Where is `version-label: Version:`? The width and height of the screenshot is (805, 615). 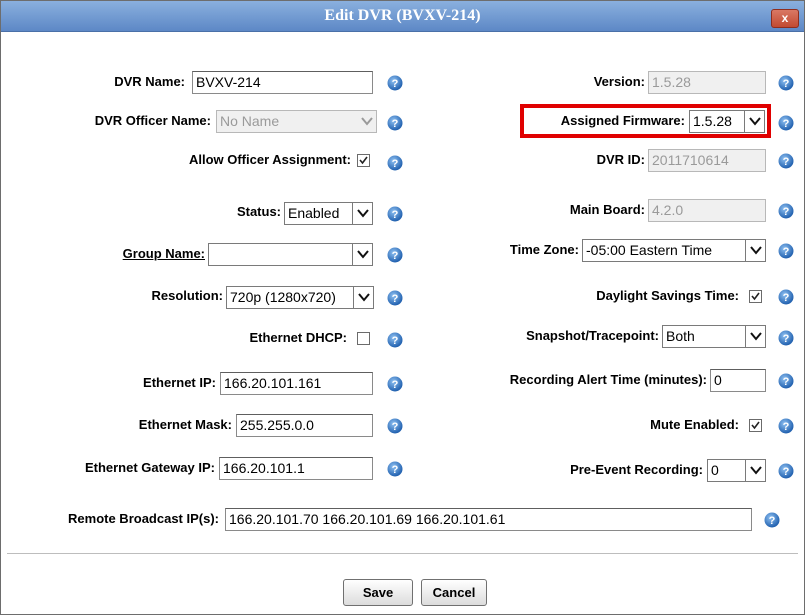 version-label: Version: is located at coordinates (619, 81).